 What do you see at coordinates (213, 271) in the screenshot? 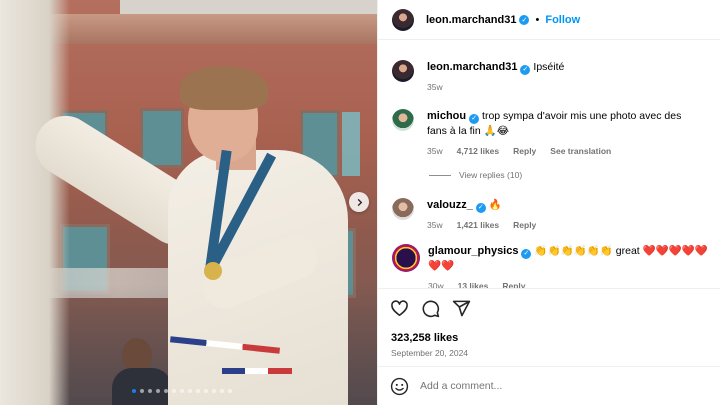
I see `gold-medal` at bounding box center [213, 271].